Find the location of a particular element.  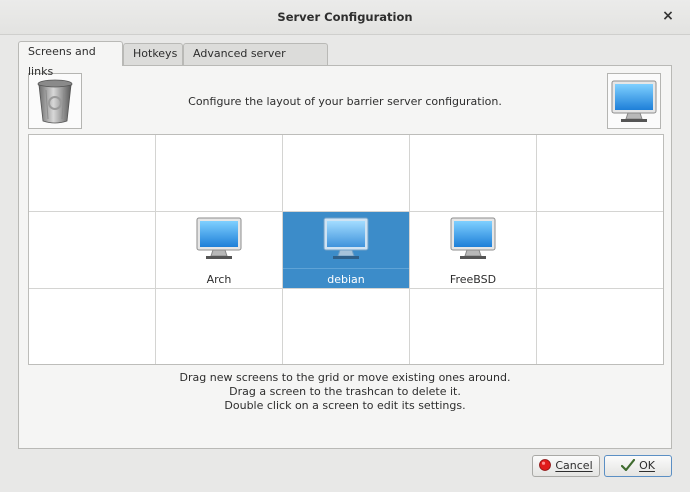

tab-hotkeys: Hotkeys is located at coordinates (153, 54).